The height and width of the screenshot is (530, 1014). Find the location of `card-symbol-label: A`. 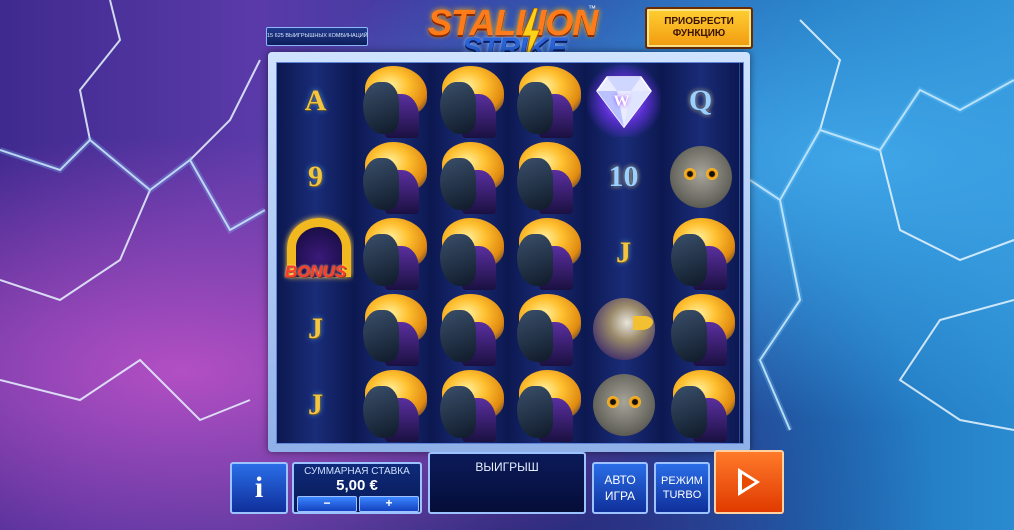

card-symbol-label: A is located at coordinates (315, 100).